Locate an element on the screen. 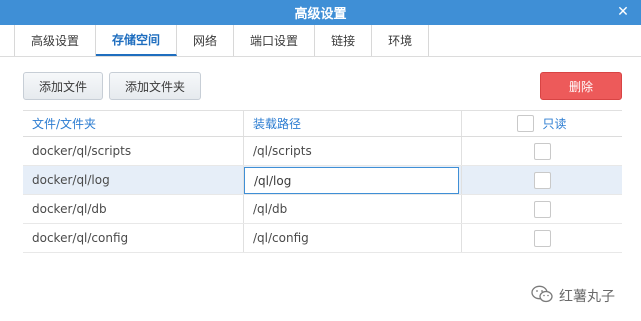 The width and height of the screenshot is (641, 321). header-mount-path: 装载路径 is located at coordinates (352, 123).